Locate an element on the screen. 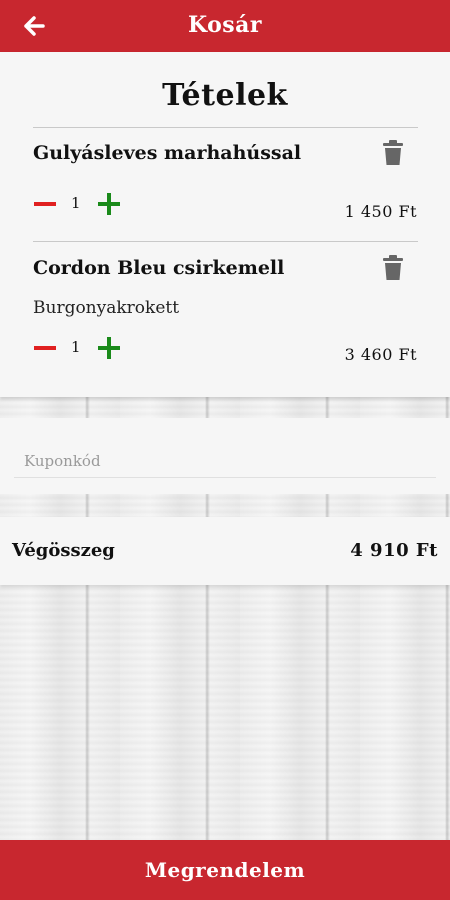 The width and height of the screenshot is (450, 900). items-heading: Tételek is located at coordinates (225, 95).